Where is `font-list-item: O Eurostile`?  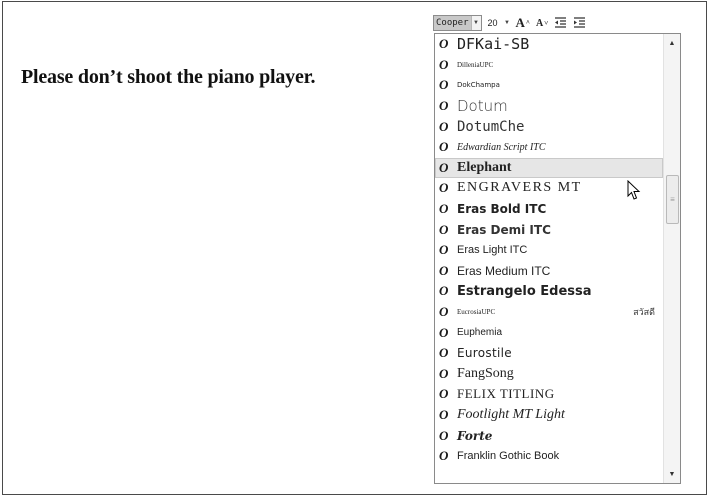
font-list-item: O Eurostile is located at coordinates (549, 353).